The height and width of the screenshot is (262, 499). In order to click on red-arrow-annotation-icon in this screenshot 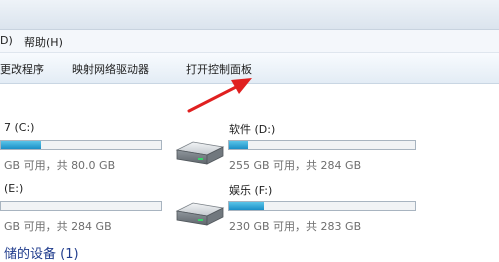, I will do `click(219, 95)`.